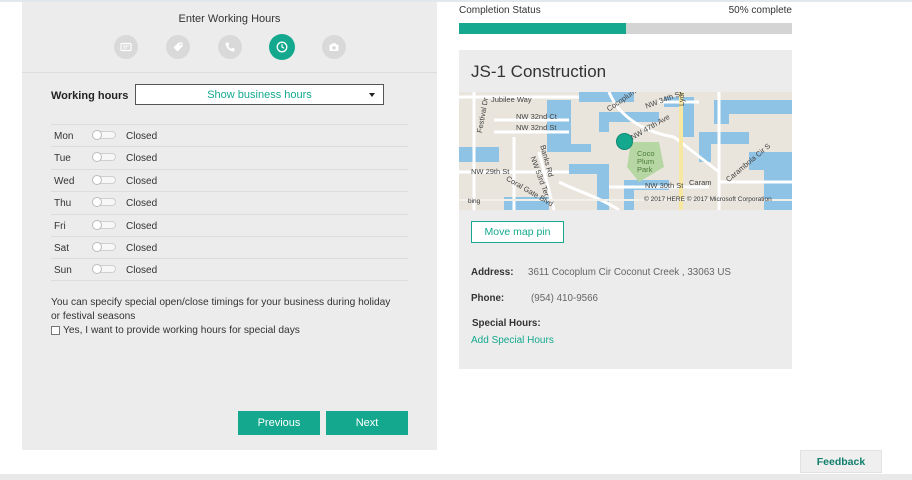 This screenshot has width=912, height=480. What do you see at coordinates (542, 28) in the screenshot?
I see `completion-progress-fill` at bounding box center [542, 28].